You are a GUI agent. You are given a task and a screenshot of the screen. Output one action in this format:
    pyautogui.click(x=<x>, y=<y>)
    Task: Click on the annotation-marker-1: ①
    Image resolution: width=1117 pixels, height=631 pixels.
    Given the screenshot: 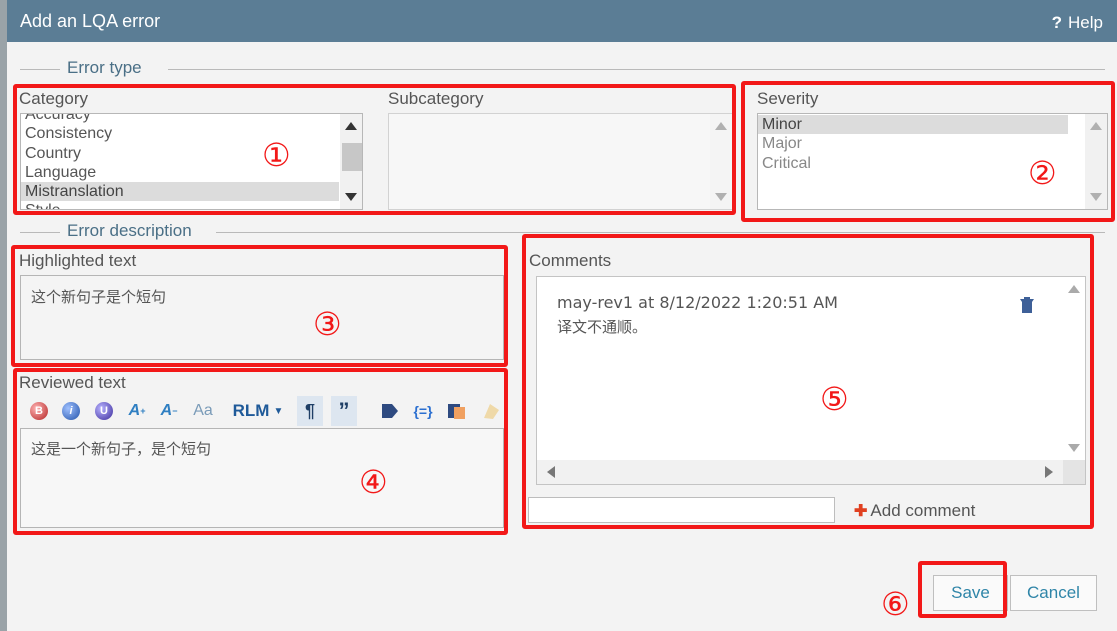 What is the action you would take?
    pyautogui.click(x=276, y=155)
    